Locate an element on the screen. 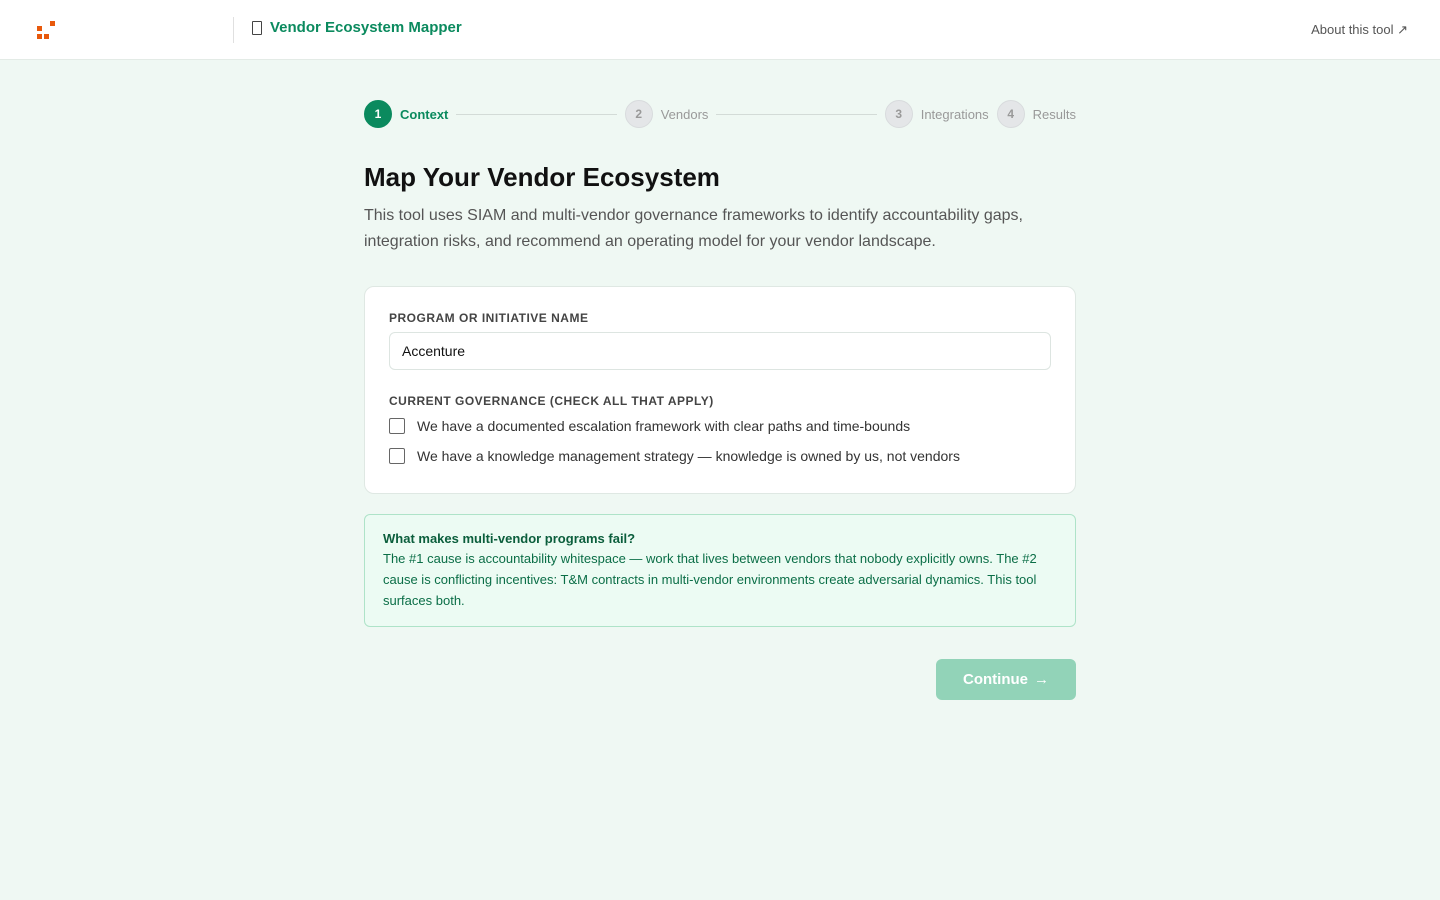 The height and width of the screenshot is (900, 1440). step-results: 4 Results is located at coordinates (1036, 114).